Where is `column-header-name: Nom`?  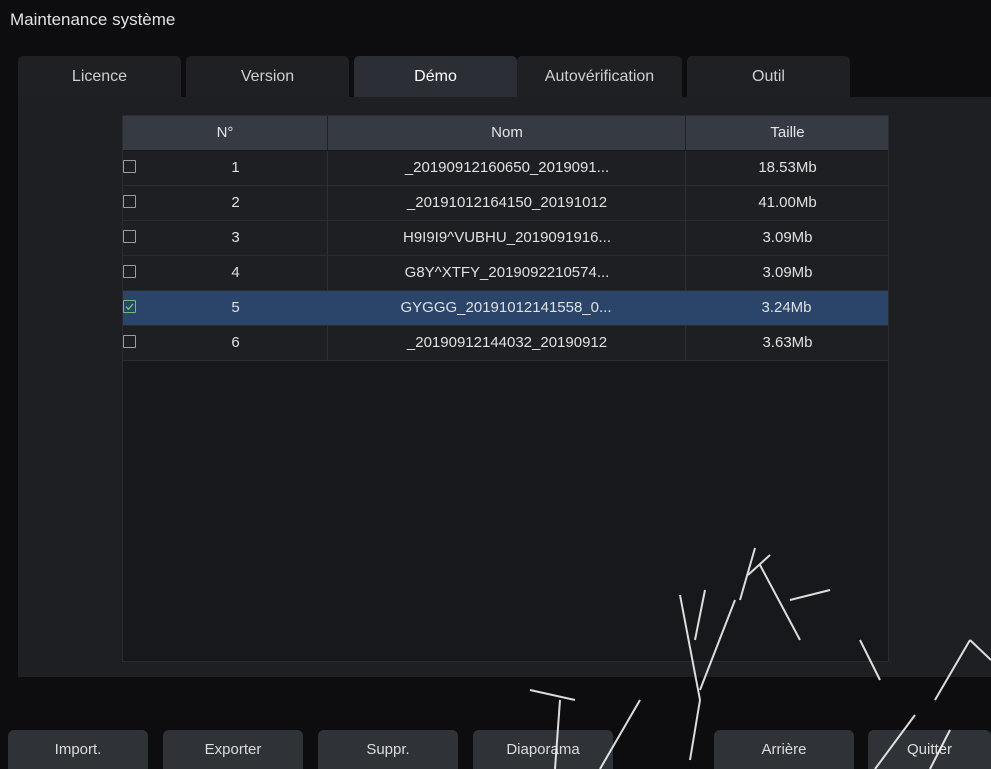 column-header-name: Nom is located at coordinates (506, 133).